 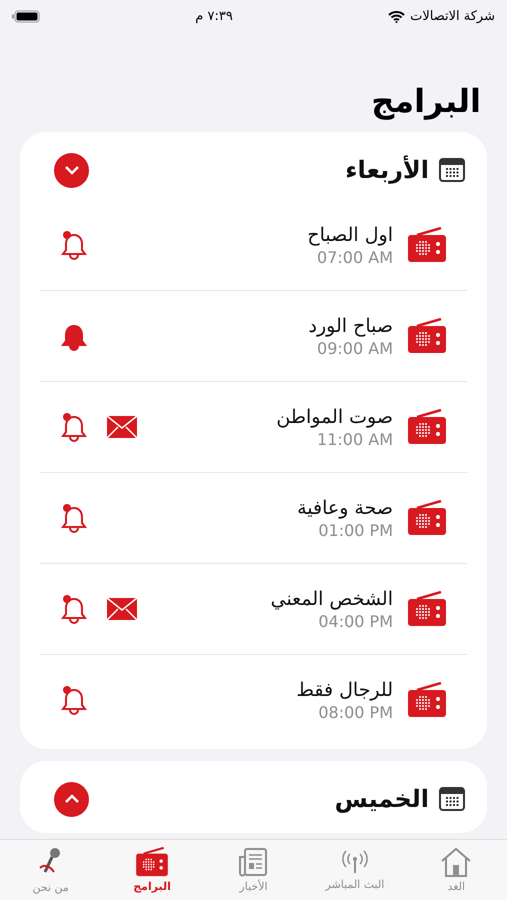 I want to click on program-name: صوت المواطن, so click(x=334, y=417).